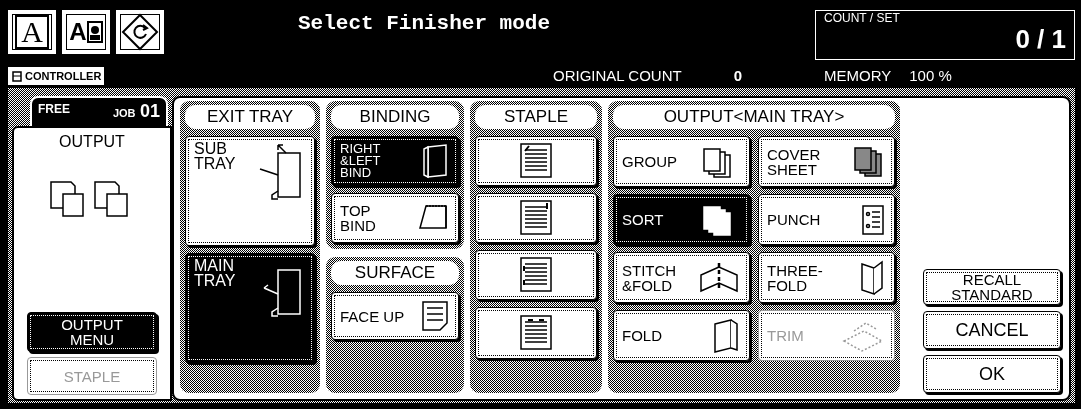 Image resolution: width=1081 pixels, height=409 pixels. What do you see at coordinates (857, 75) in the screenshot?
I see `memory-label: MEMORY` at bounding box center [857, 75].